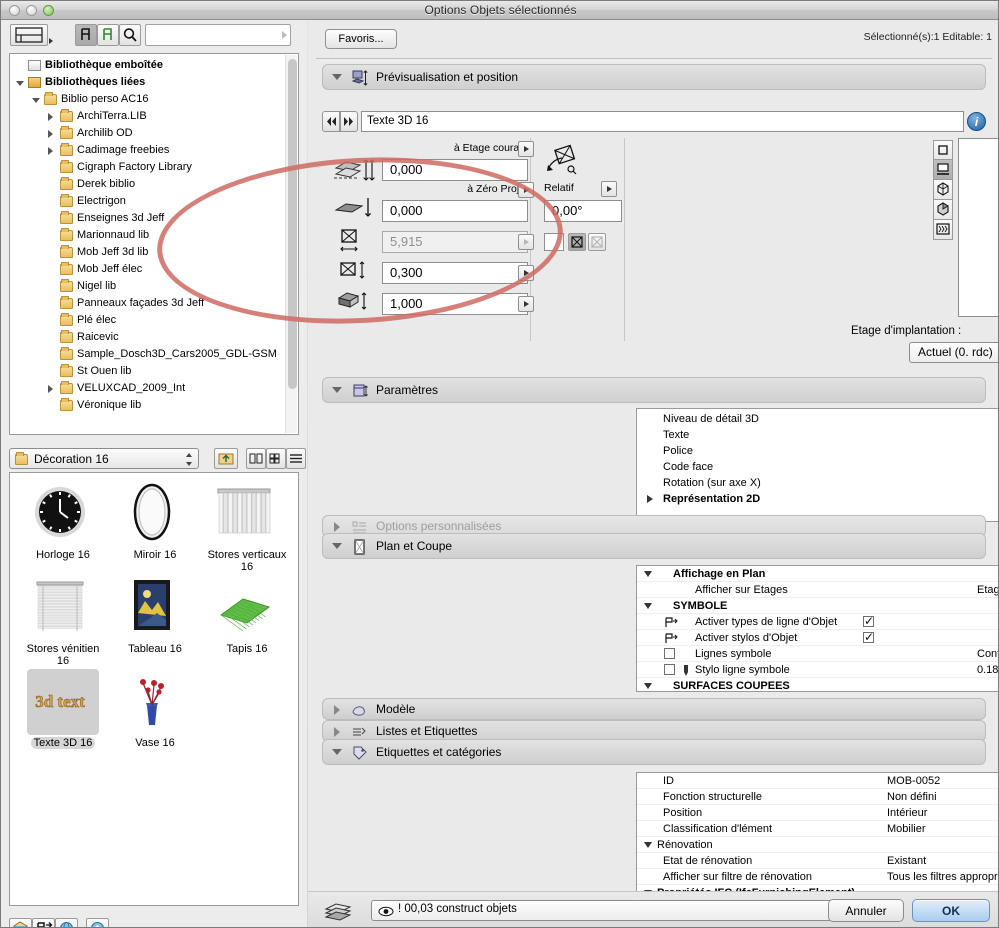 The width and height of the screenshot is (999, 928). What do you see at coordinates (943, 150) in the screenshot?
I see `plan-view-icon` at bounding box center [943, 150].